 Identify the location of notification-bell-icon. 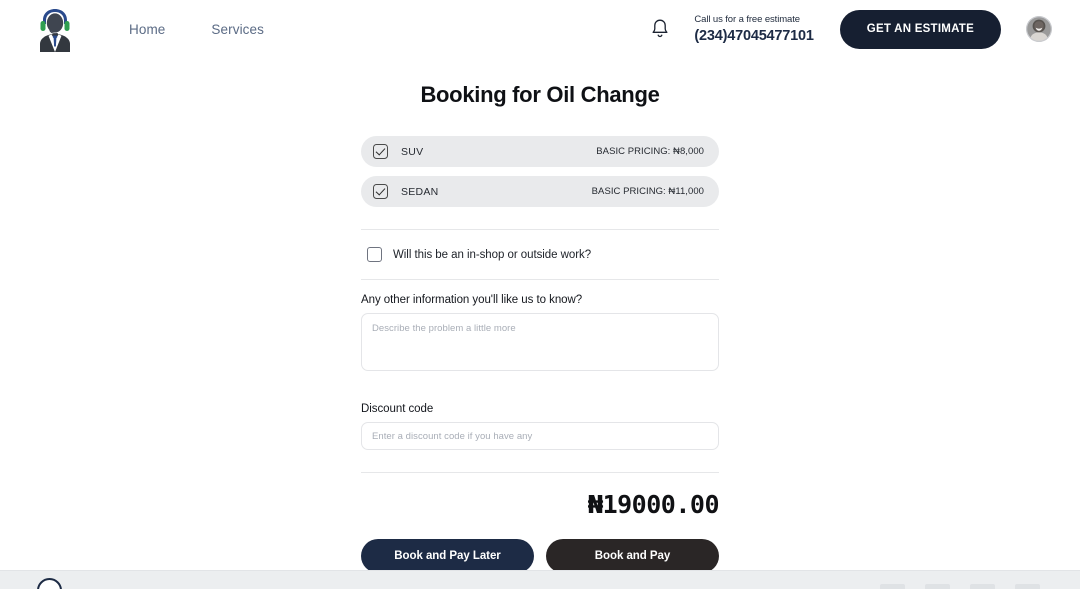
(660, 29).